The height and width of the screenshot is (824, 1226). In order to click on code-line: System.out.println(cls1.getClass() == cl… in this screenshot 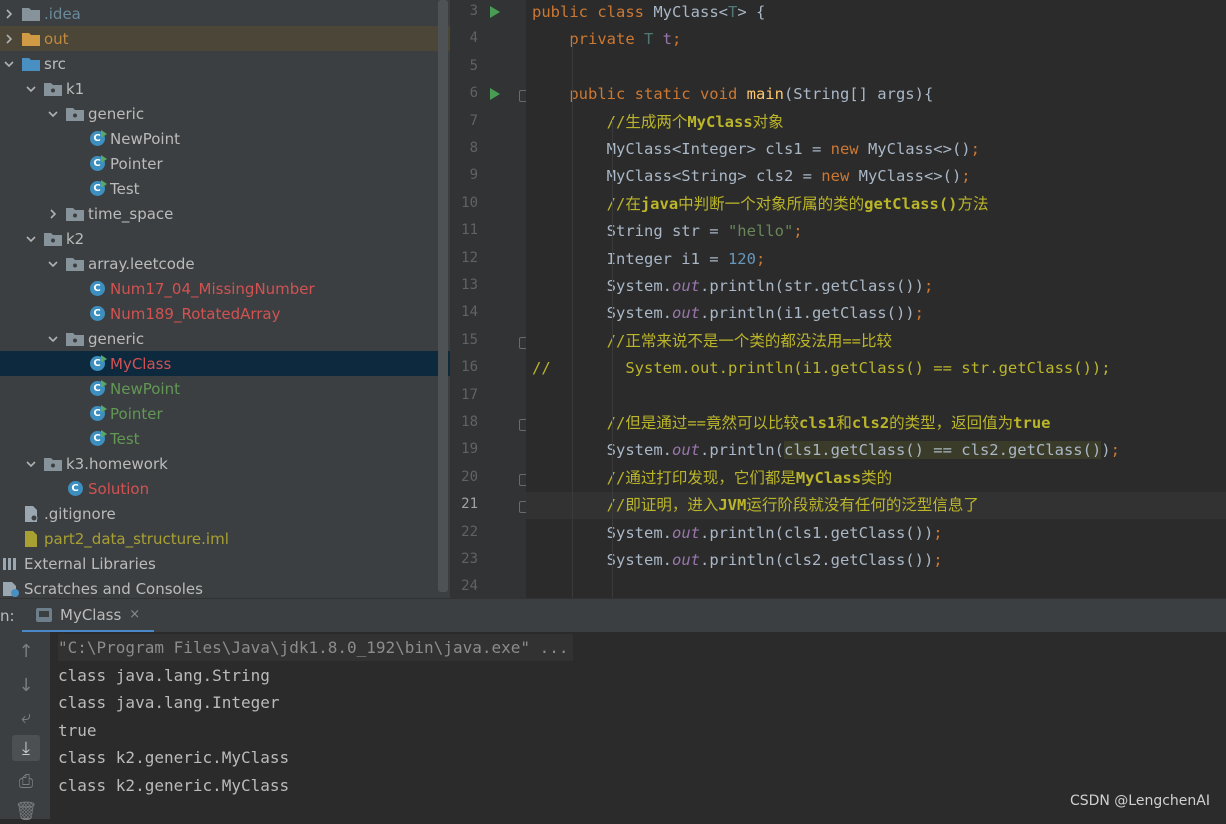, I will do `click(876, 450)`.